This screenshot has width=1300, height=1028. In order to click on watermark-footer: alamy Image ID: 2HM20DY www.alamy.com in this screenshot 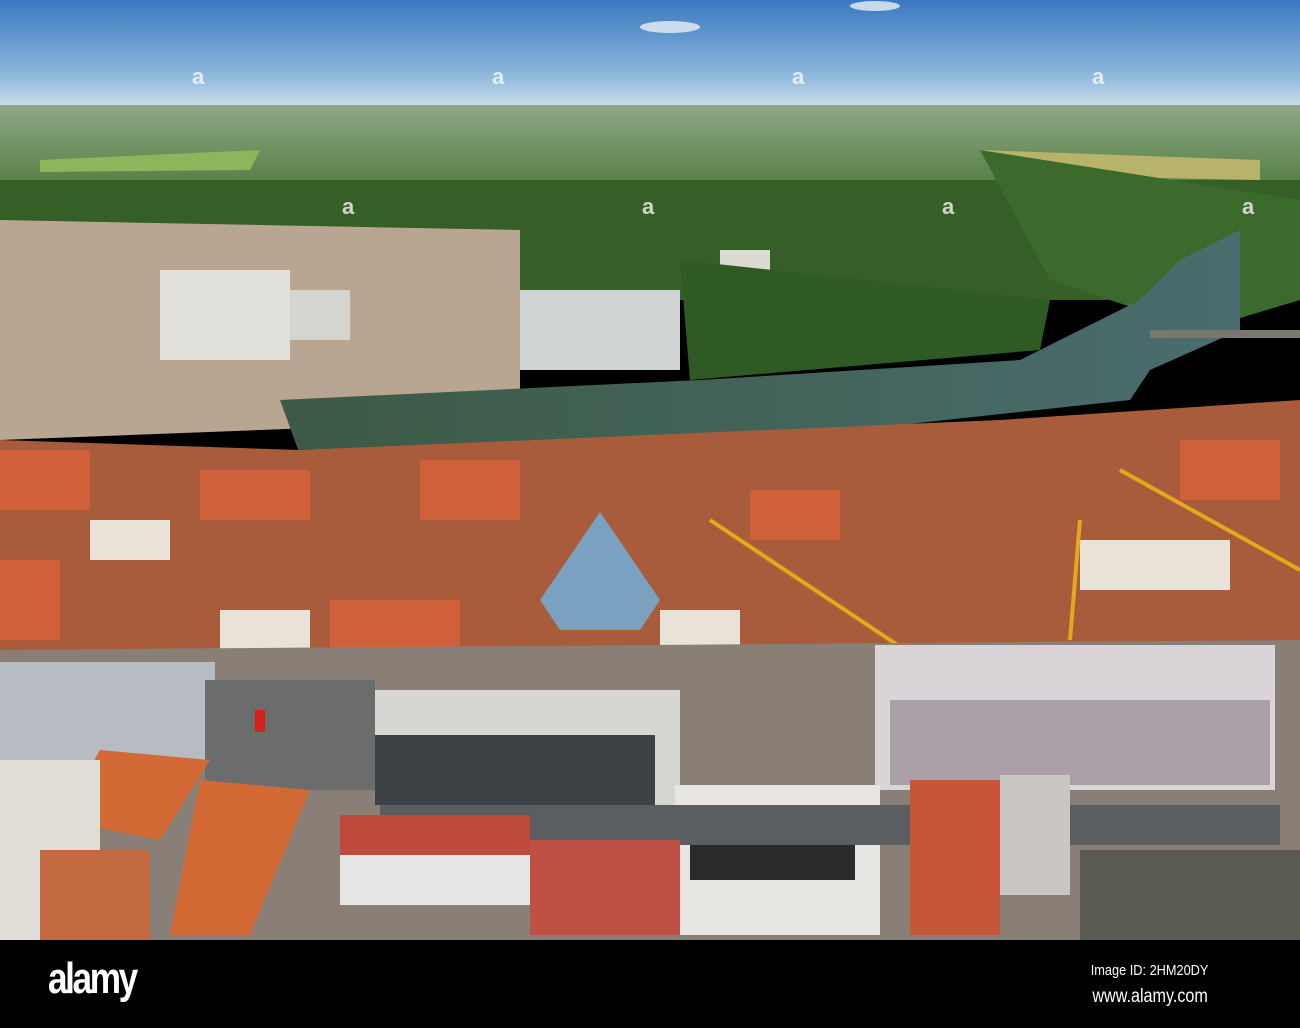, I will do `click(650, 984)`.